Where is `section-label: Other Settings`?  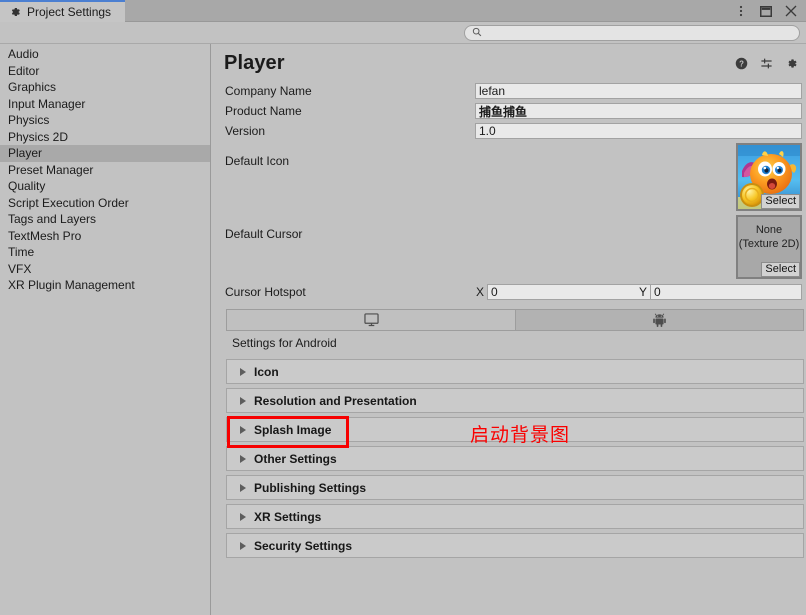
section-label: Other Settings is located at coordinates (295, 458).